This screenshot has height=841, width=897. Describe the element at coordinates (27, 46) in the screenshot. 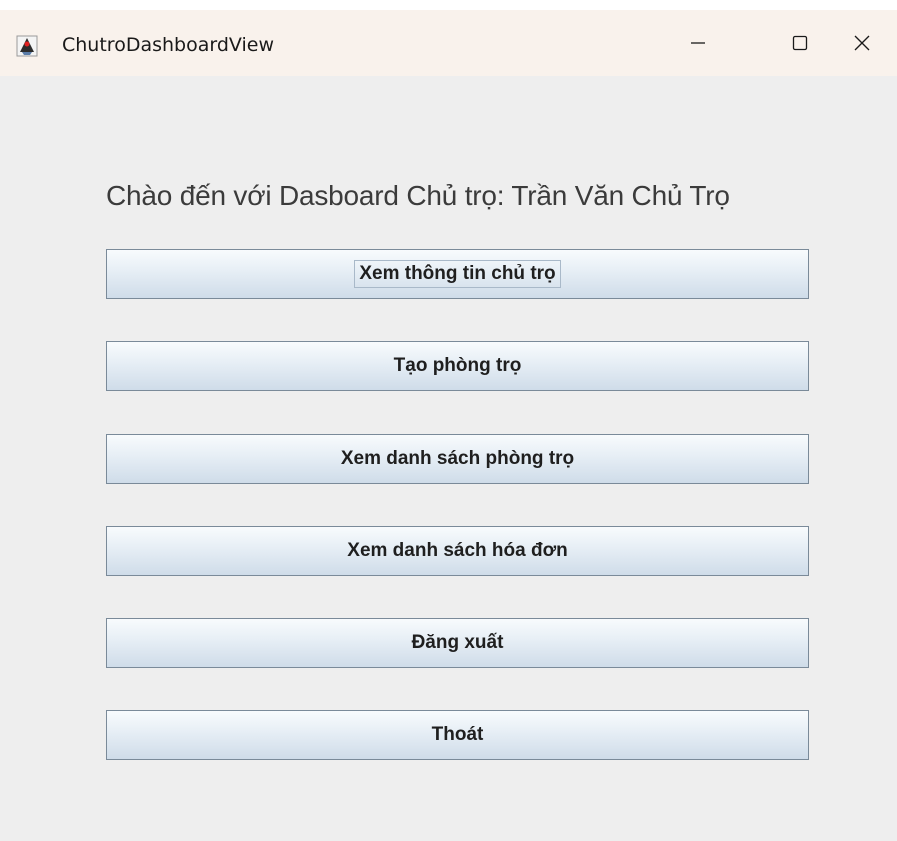

I see `java-duke-icon` at that location.